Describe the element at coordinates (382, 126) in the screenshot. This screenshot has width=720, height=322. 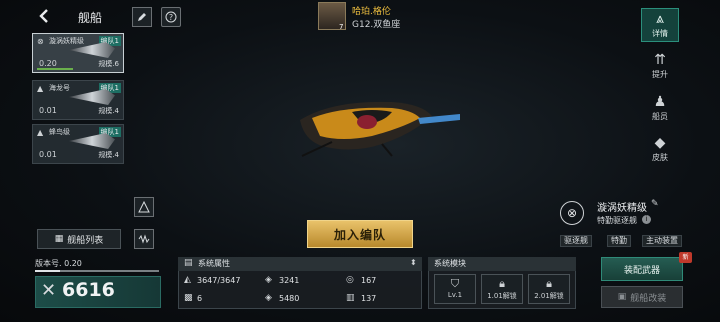
I see `ship-model` at that location.